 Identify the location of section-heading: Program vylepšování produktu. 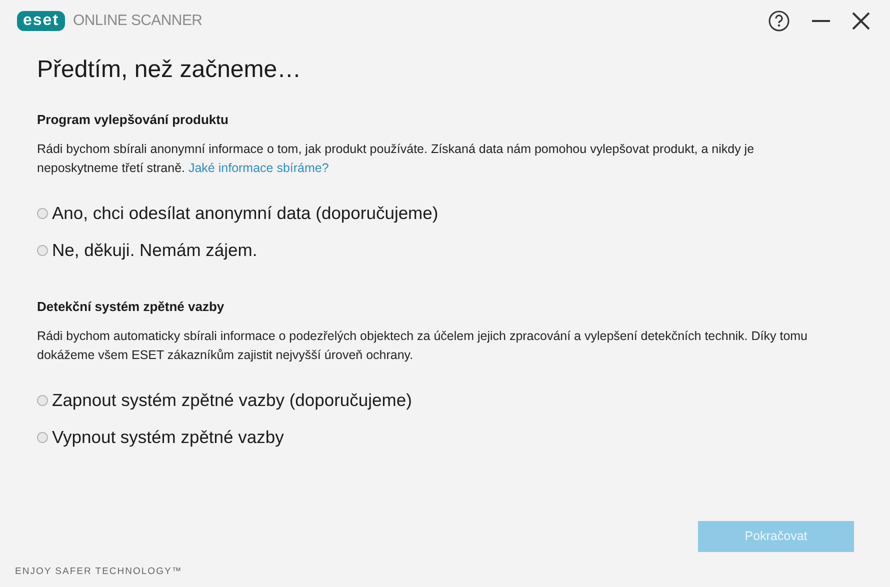
(133, 120).